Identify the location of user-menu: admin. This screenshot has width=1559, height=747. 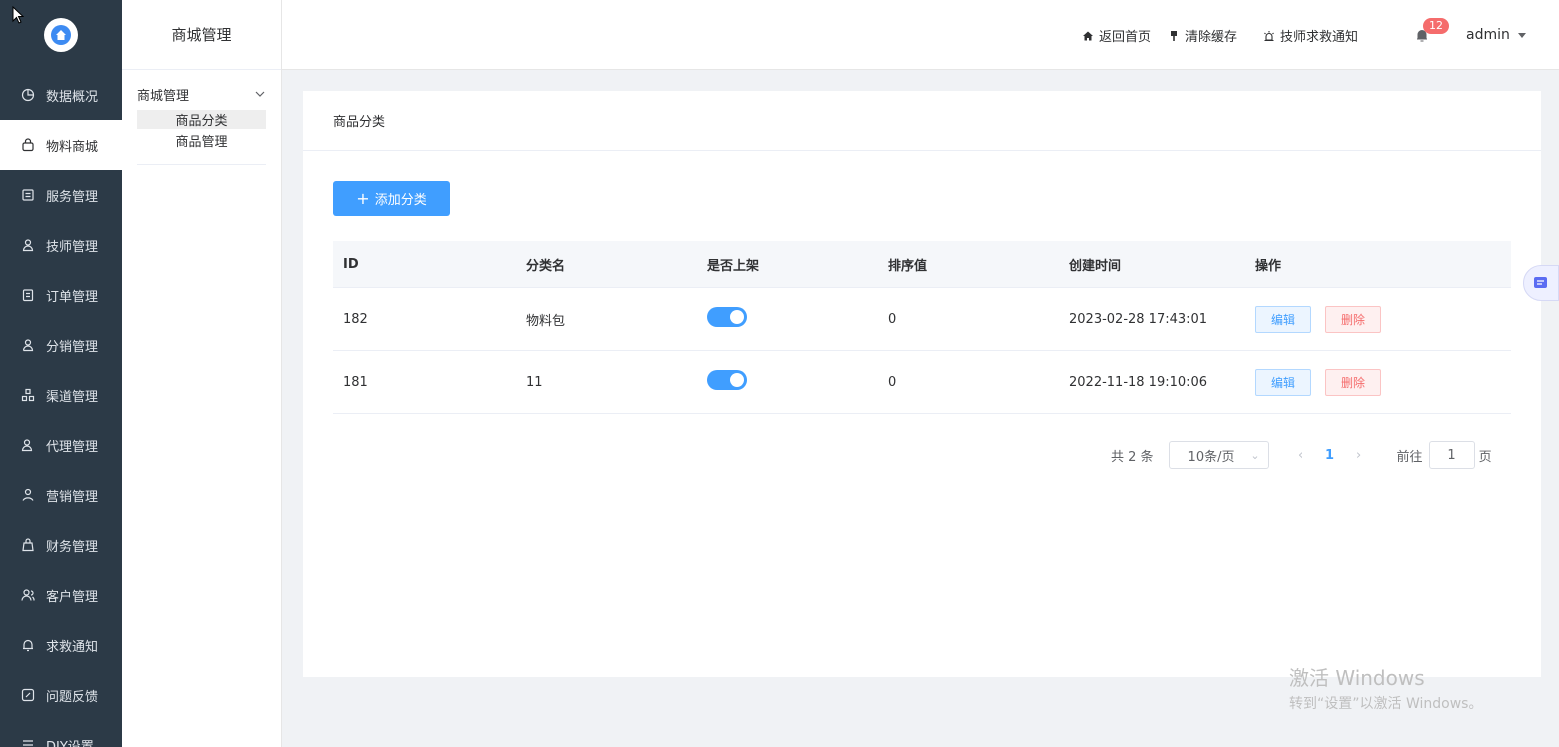
(1496, 35).